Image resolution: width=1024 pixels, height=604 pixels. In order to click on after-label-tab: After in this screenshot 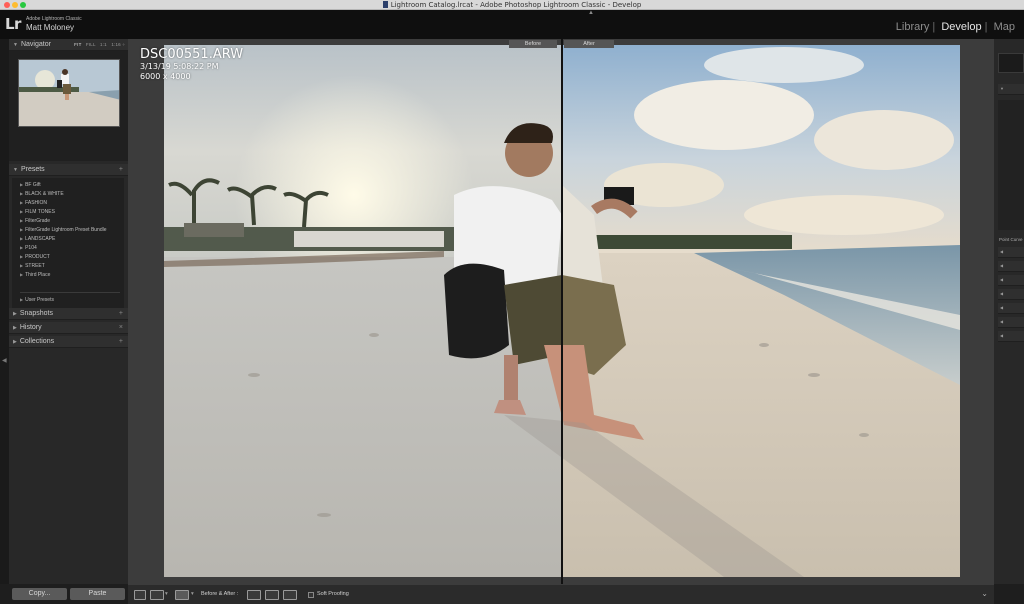, I will do `click(589, 44)`.